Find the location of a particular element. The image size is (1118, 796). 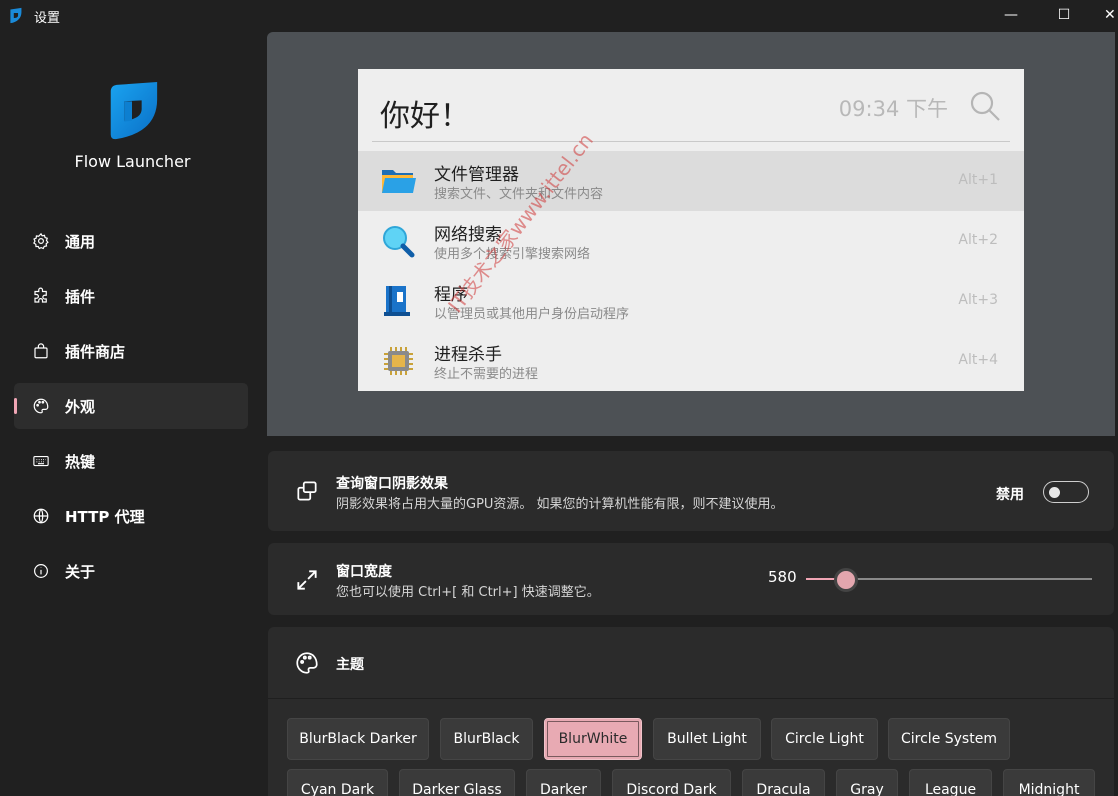

cpu-chip-icon is located at coordinates (398, 361).